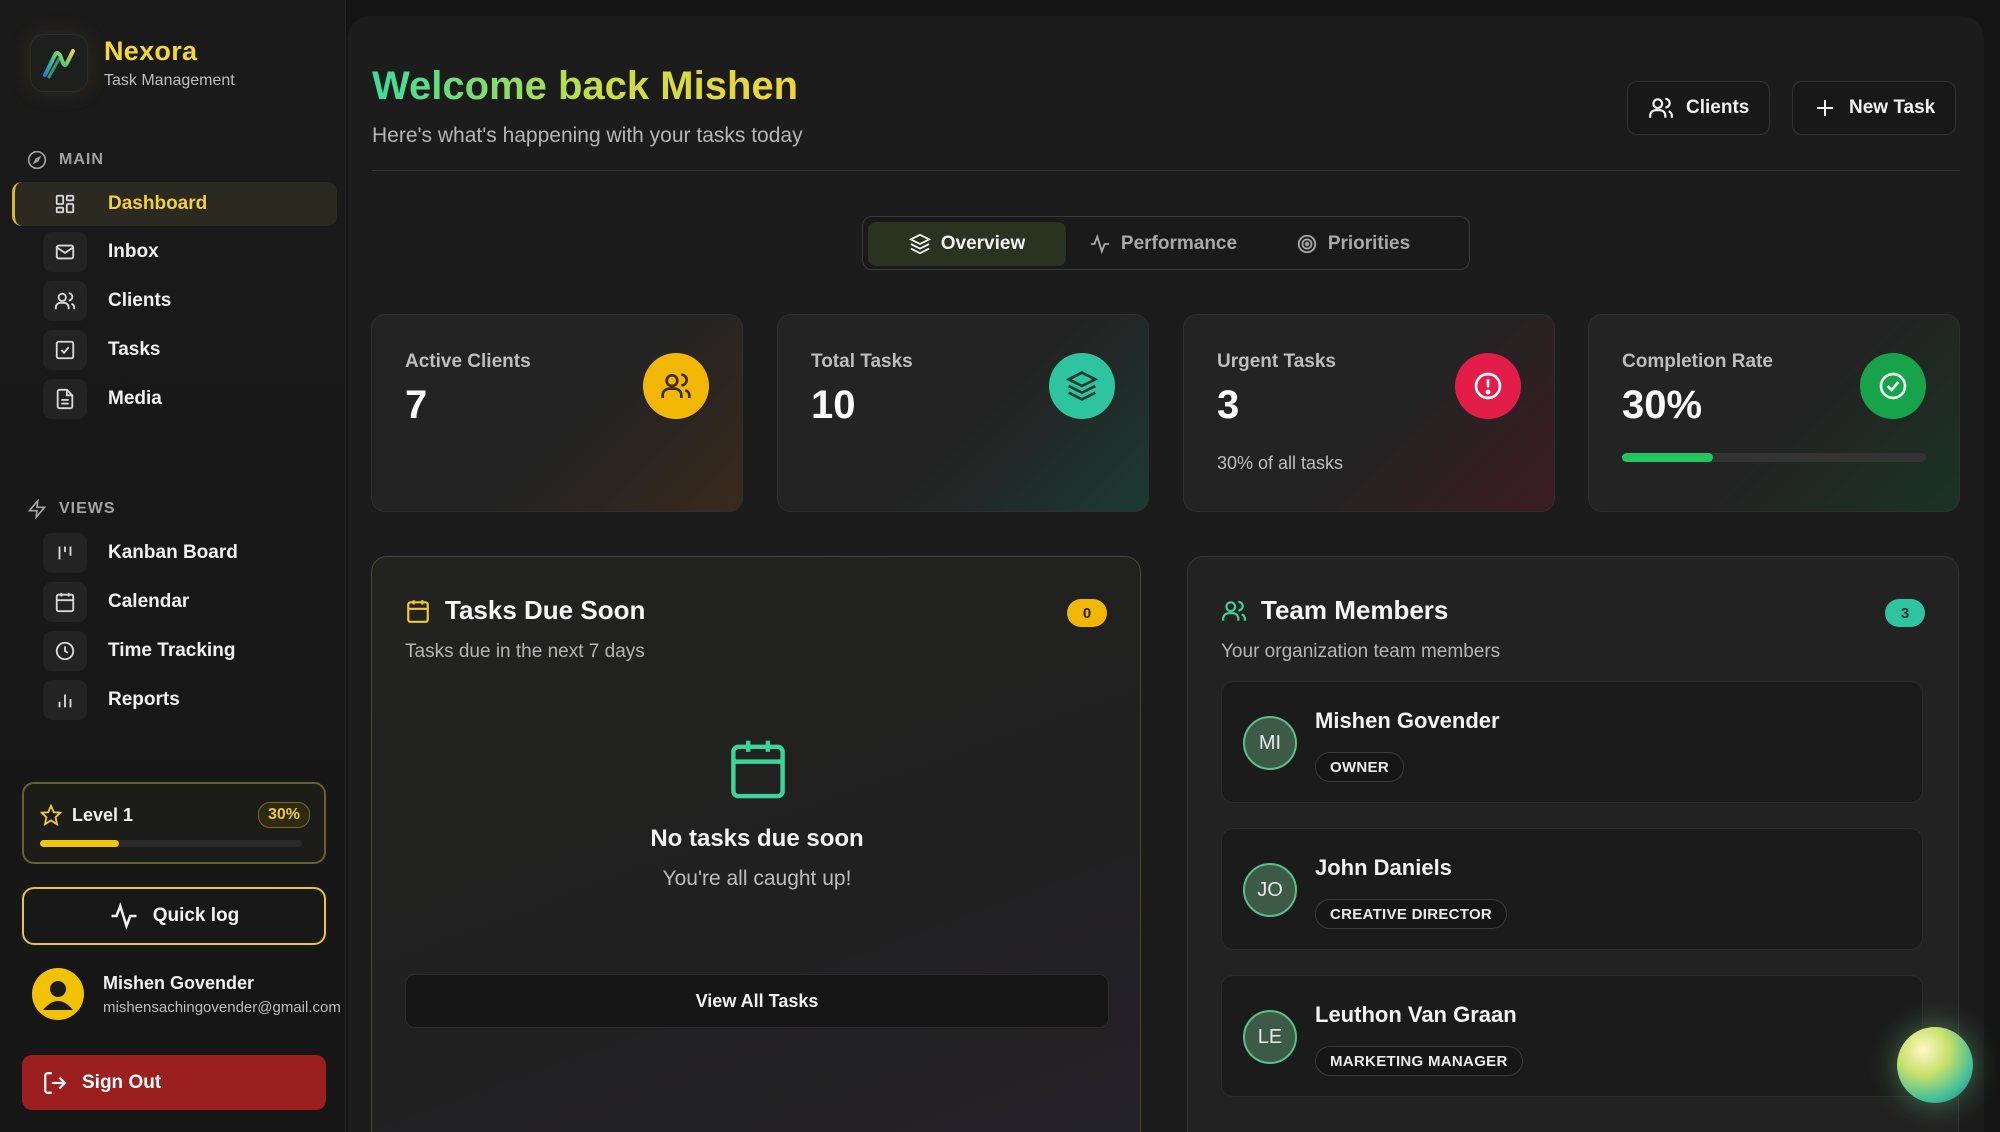  Describe the element at coordinates (1697, 361) in the screenshot. I see `stat-label: Completion Rate` at that location.